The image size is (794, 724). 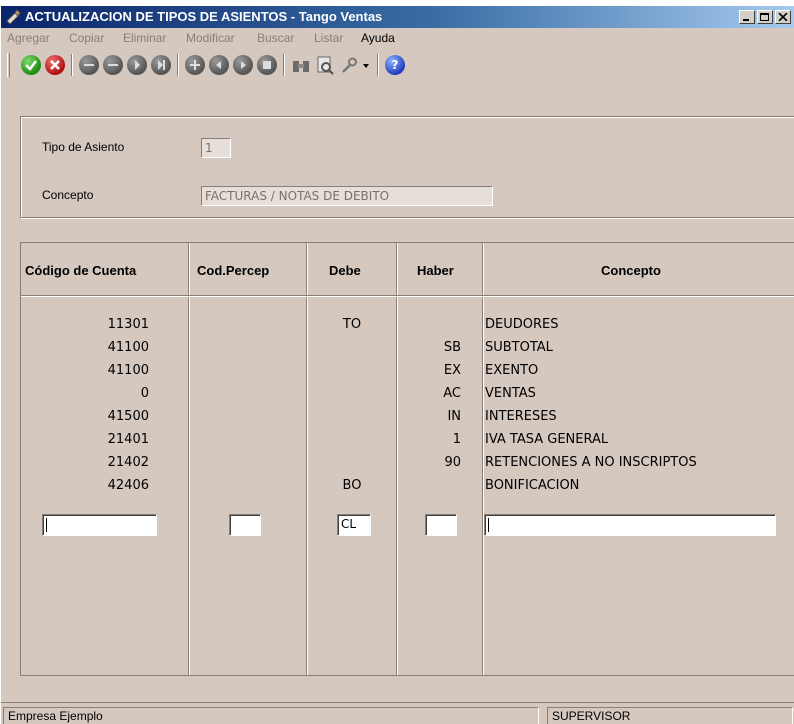 I want to click on minimize-button, so click(x=747, y=17).